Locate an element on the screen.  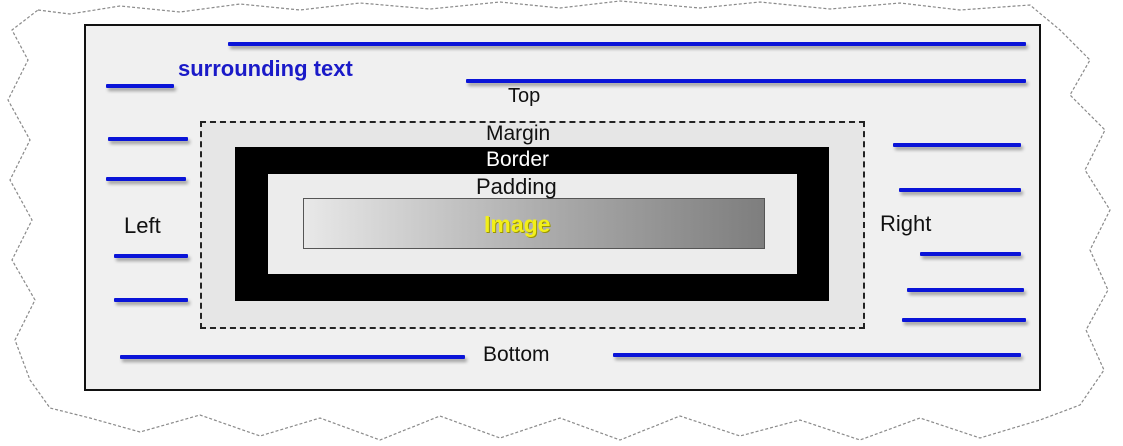
text-line-top-left-short is located at coordinates (140, 86).